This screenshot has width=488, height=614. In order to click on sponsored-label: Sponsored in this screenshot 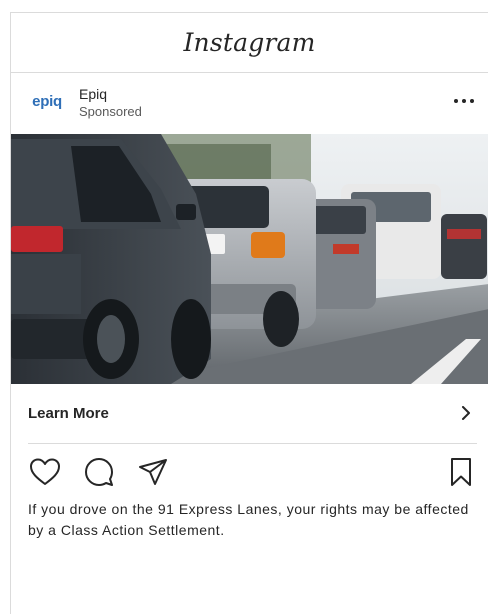, I will do `click(110, 111)`.